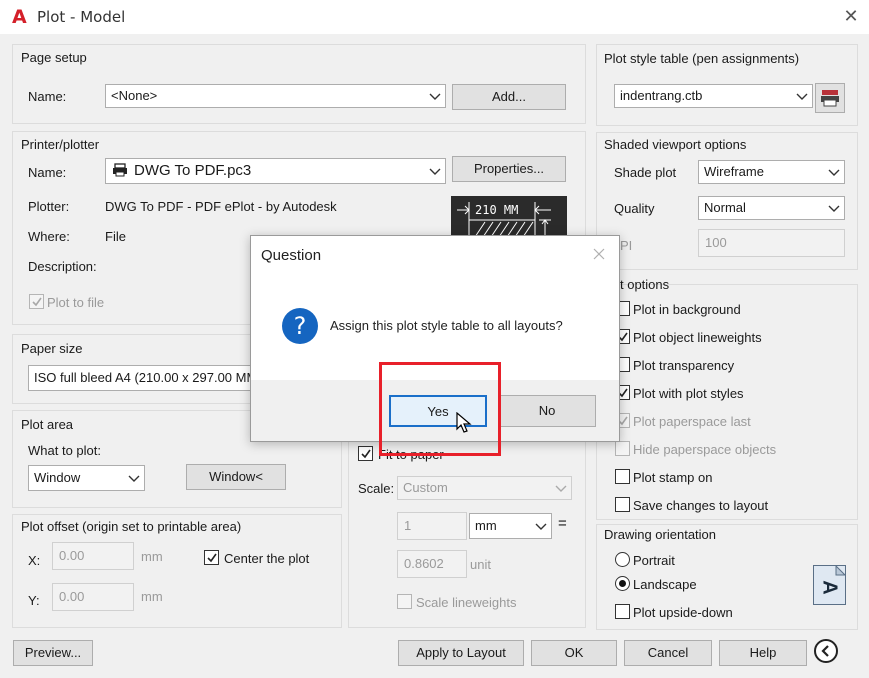  Describe the element at coordinates (300, 326) in the screenshot. I see `question-mark-icon: ?` at that location.